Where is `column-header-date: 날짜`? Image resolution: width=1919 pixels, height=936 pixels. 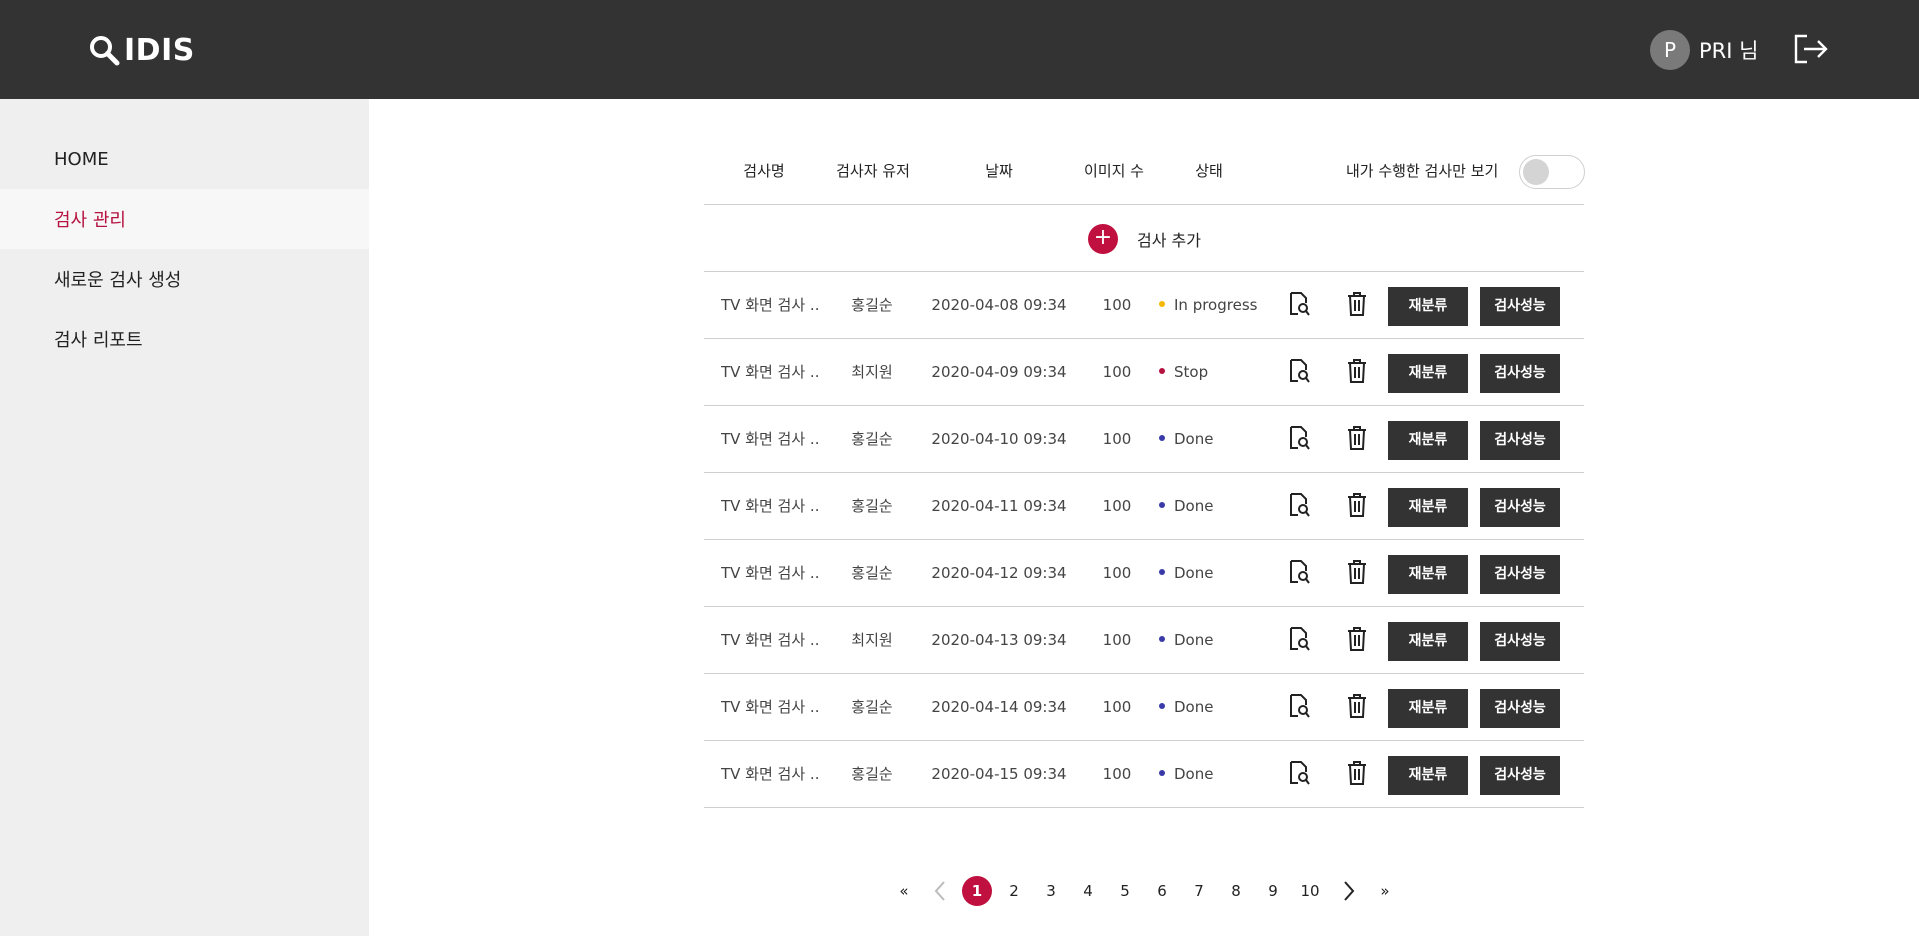 column-header-date: 날짜 is located at coordinates (999, 171).